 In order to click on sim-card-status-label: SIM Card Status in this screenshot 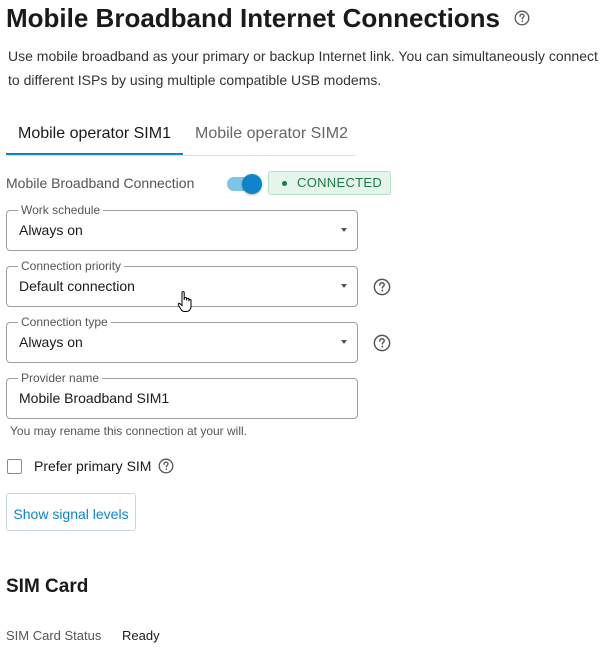, I will do `click(54, 635)`.